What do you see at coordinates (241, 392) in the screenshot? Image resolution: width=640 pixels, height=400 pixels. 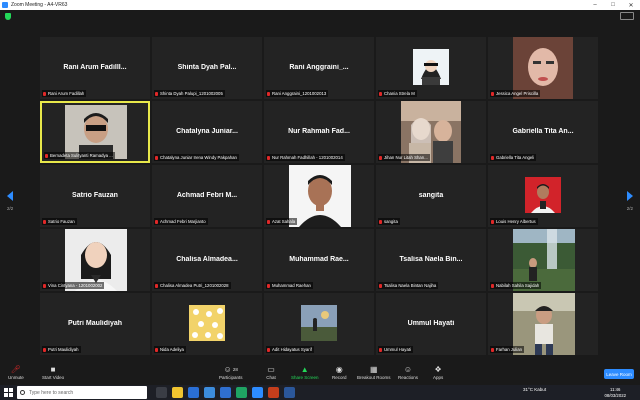 I see `chrome-browser-icon` at bounding box center [241, 392].